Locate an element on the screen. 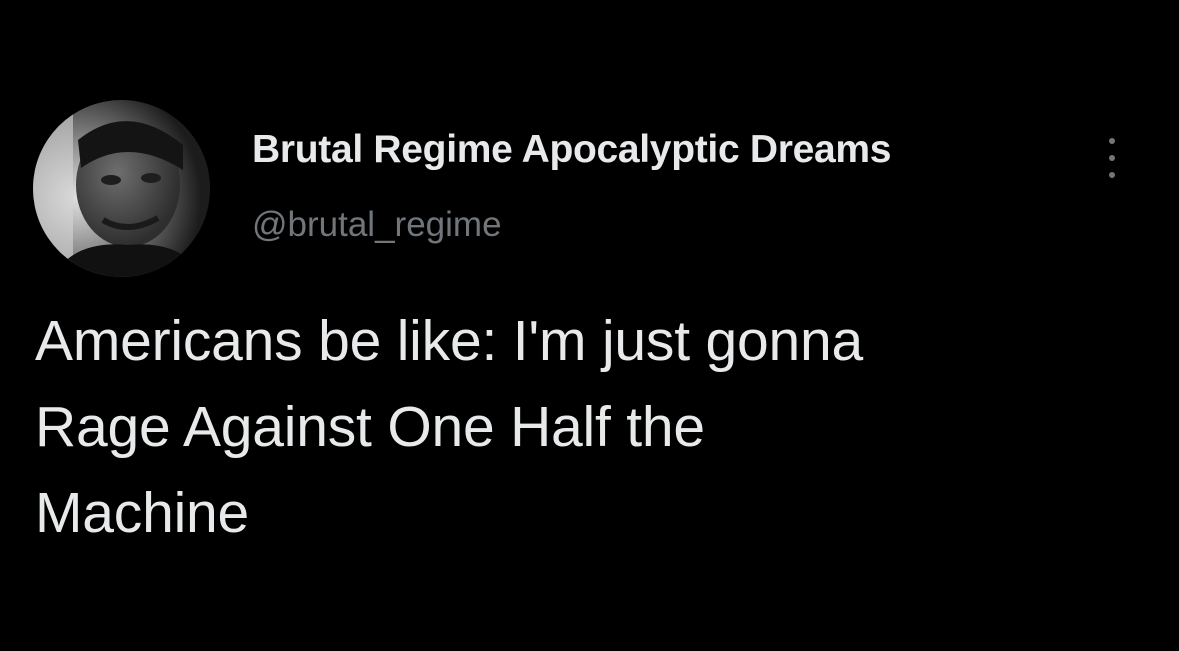 The image size is (1179, 651). vertical-ellipsis-icon is located at coordinates (1112, 141).